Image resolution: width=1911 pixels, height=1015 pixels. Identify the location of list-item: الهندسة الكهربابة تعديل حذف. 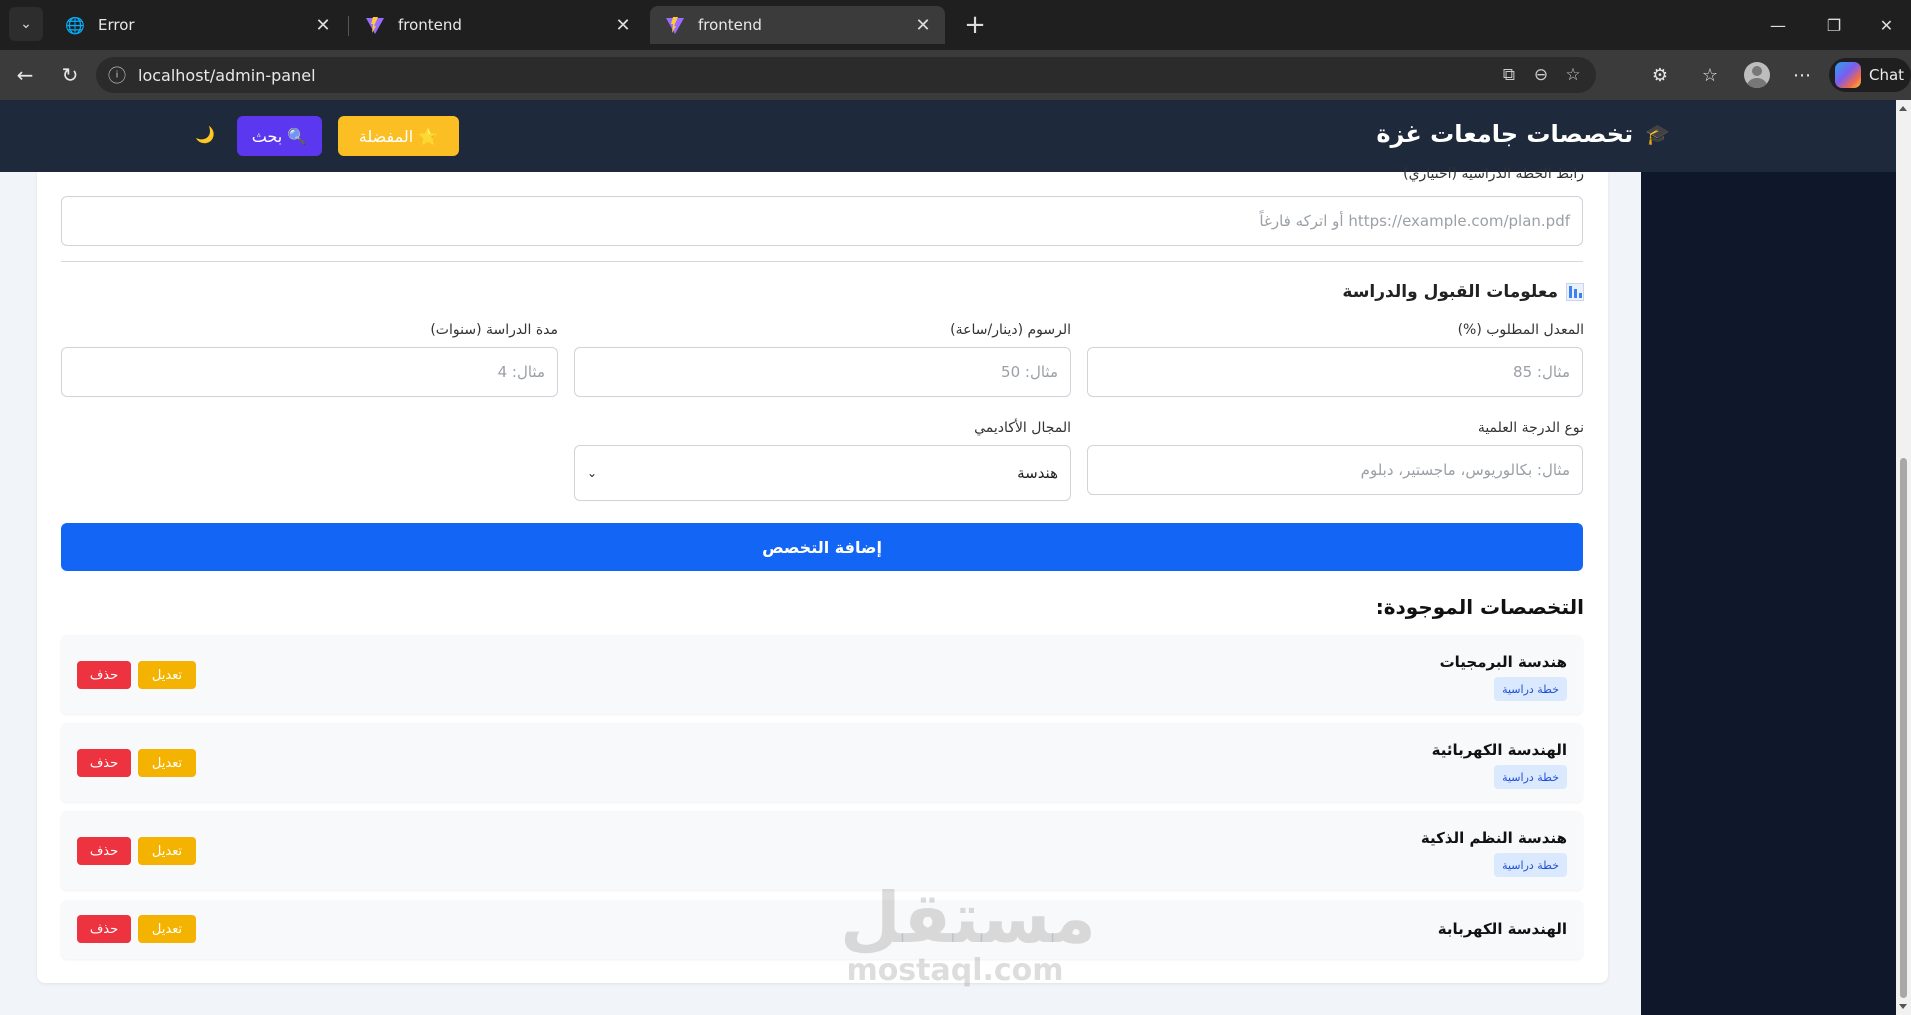
(822, 929).